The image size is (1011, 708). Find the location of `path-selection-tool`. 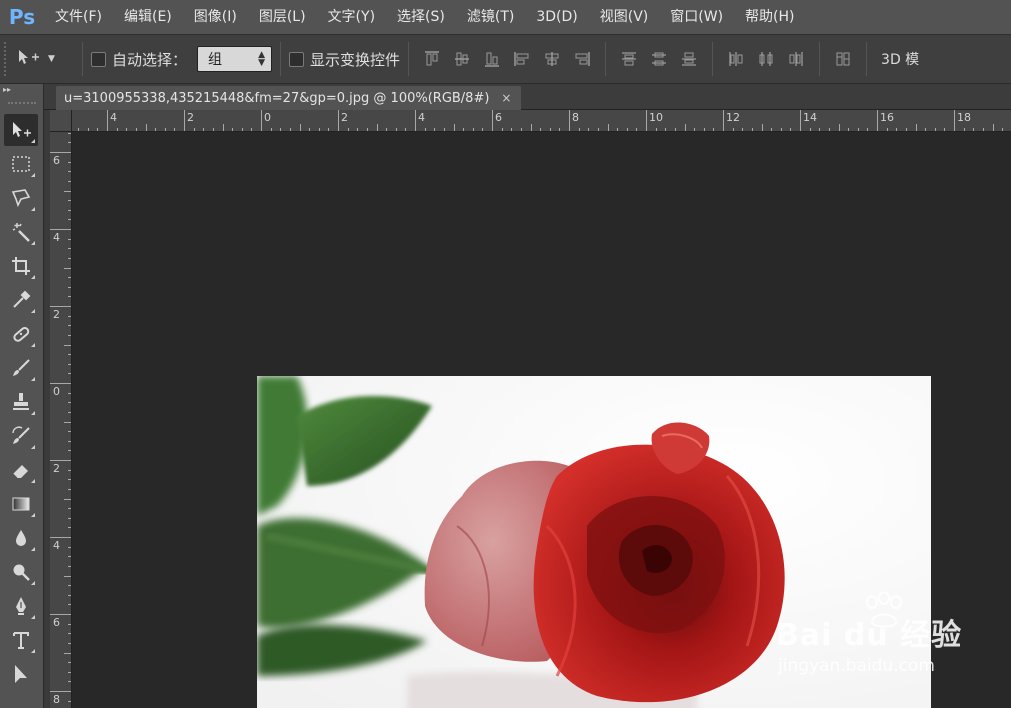

path-selection-tool is located at coordinates (21, 674).